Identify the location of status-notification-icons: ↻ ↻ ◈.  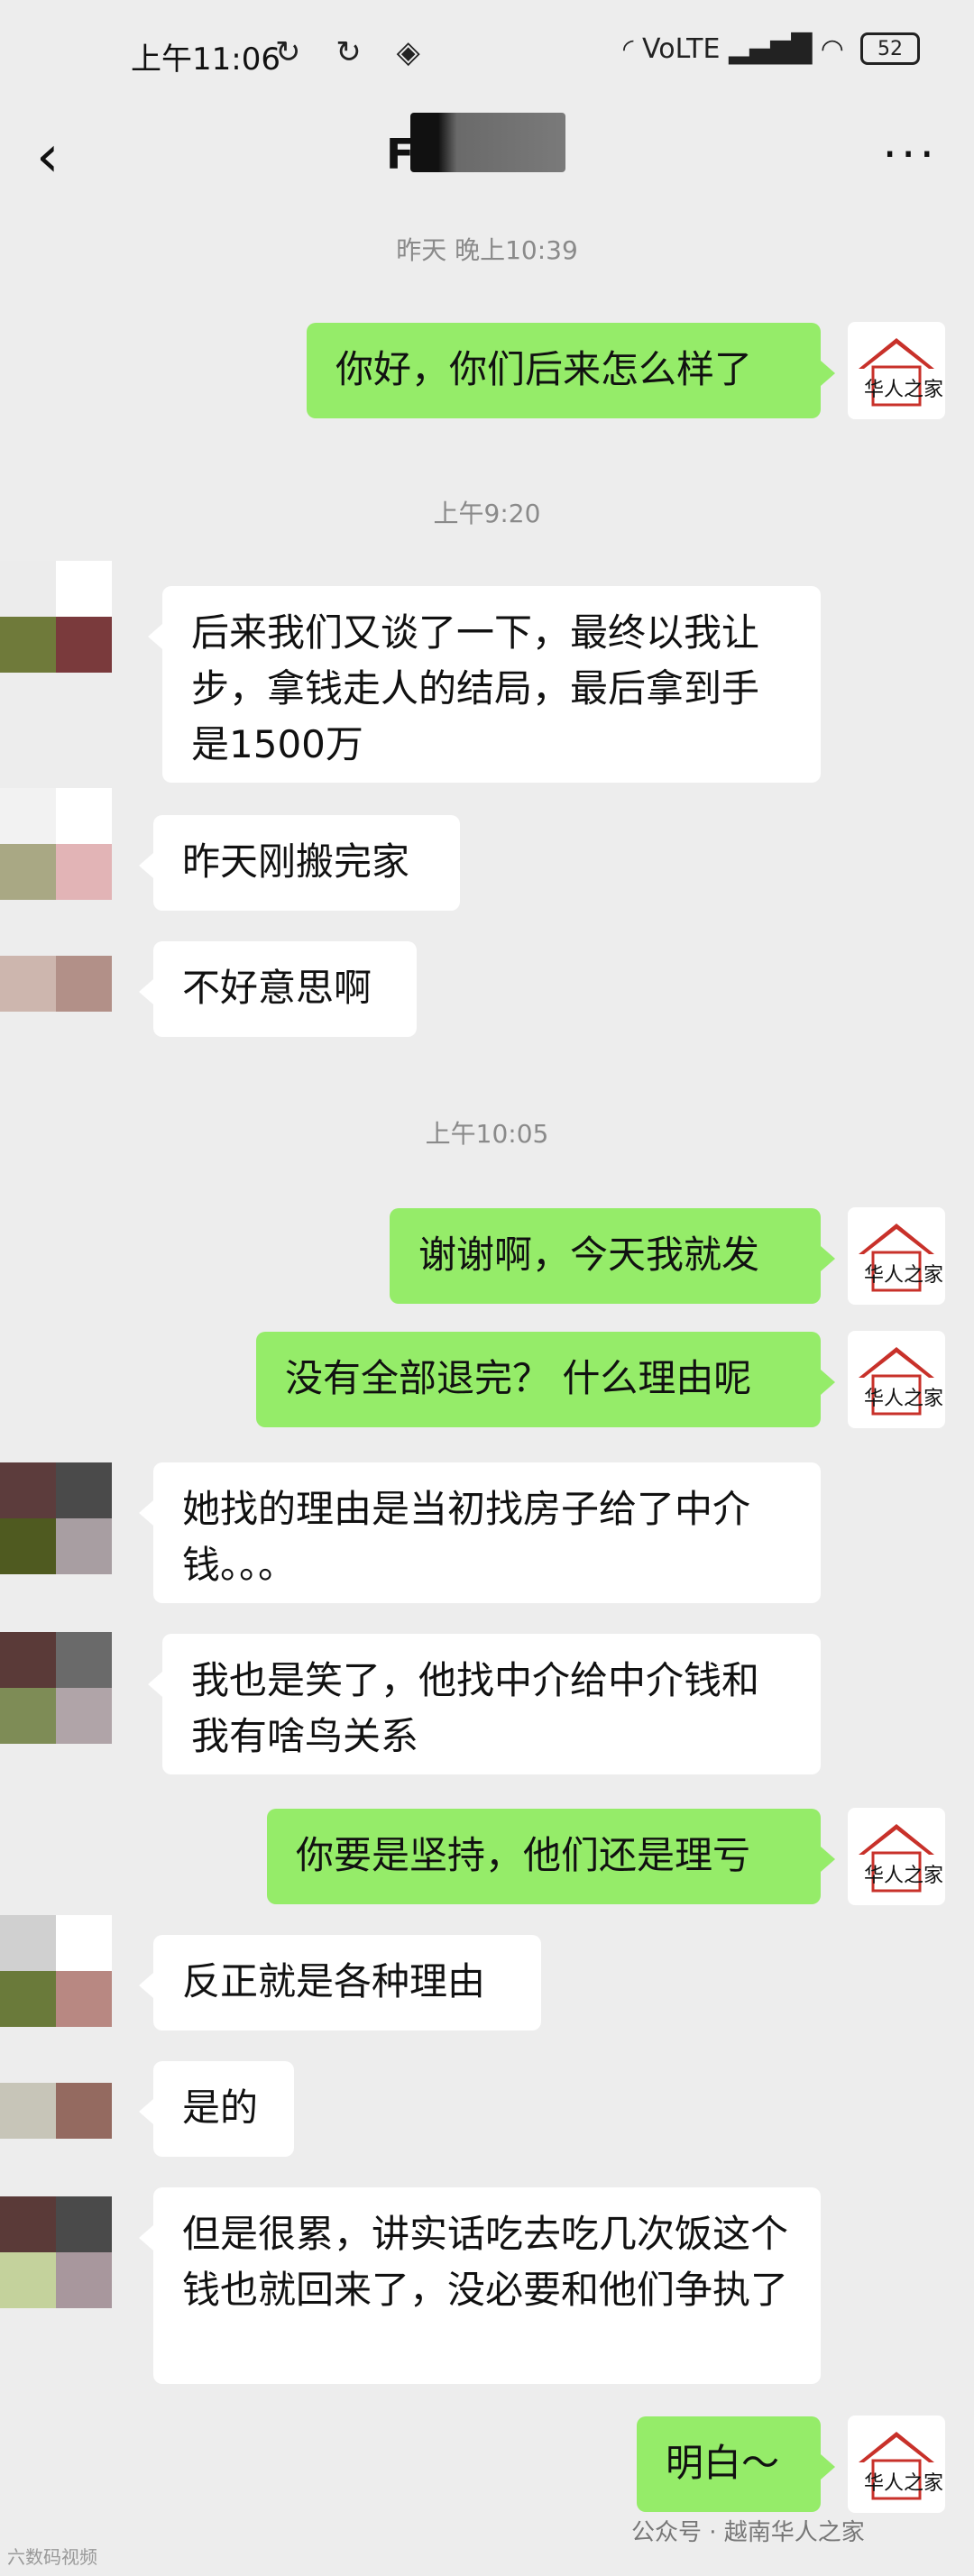
(354, 52).